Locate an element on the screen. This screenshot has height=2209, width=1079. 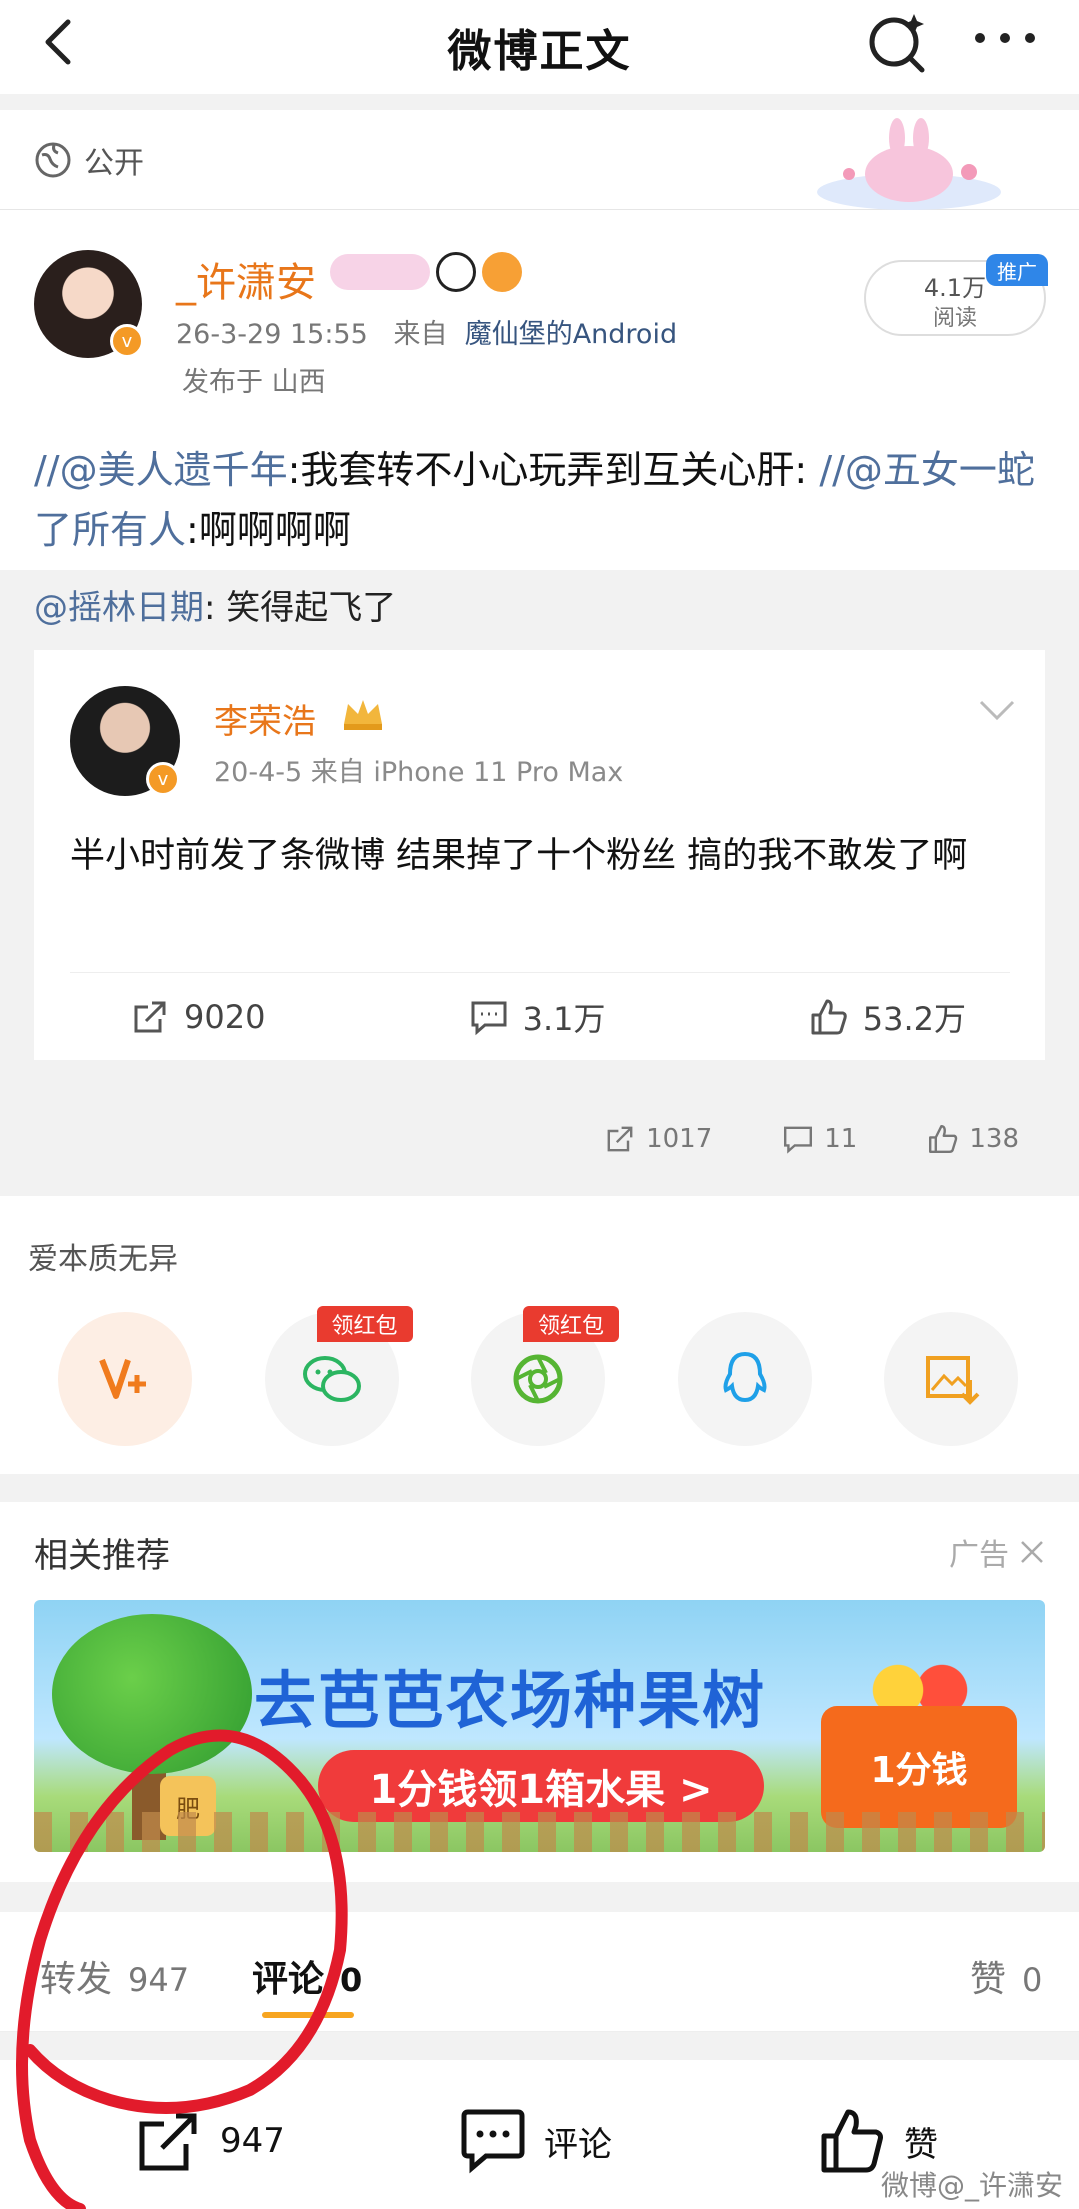
post-actions: 1017 11 138 is located at coordinates (539, 1139).